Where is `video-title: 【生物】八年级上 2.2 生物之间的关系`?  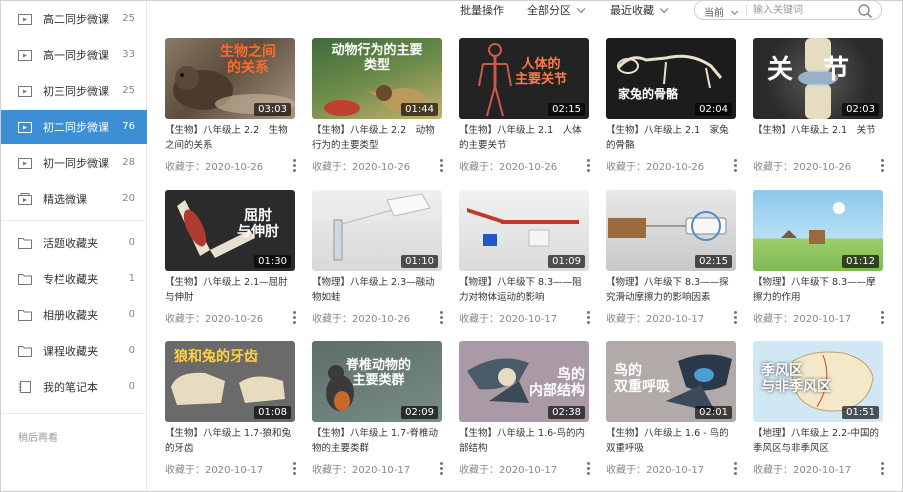 video-title: 【生物】八年级上 2.2 生物之间的关系 is located at coordinates (230, 138).